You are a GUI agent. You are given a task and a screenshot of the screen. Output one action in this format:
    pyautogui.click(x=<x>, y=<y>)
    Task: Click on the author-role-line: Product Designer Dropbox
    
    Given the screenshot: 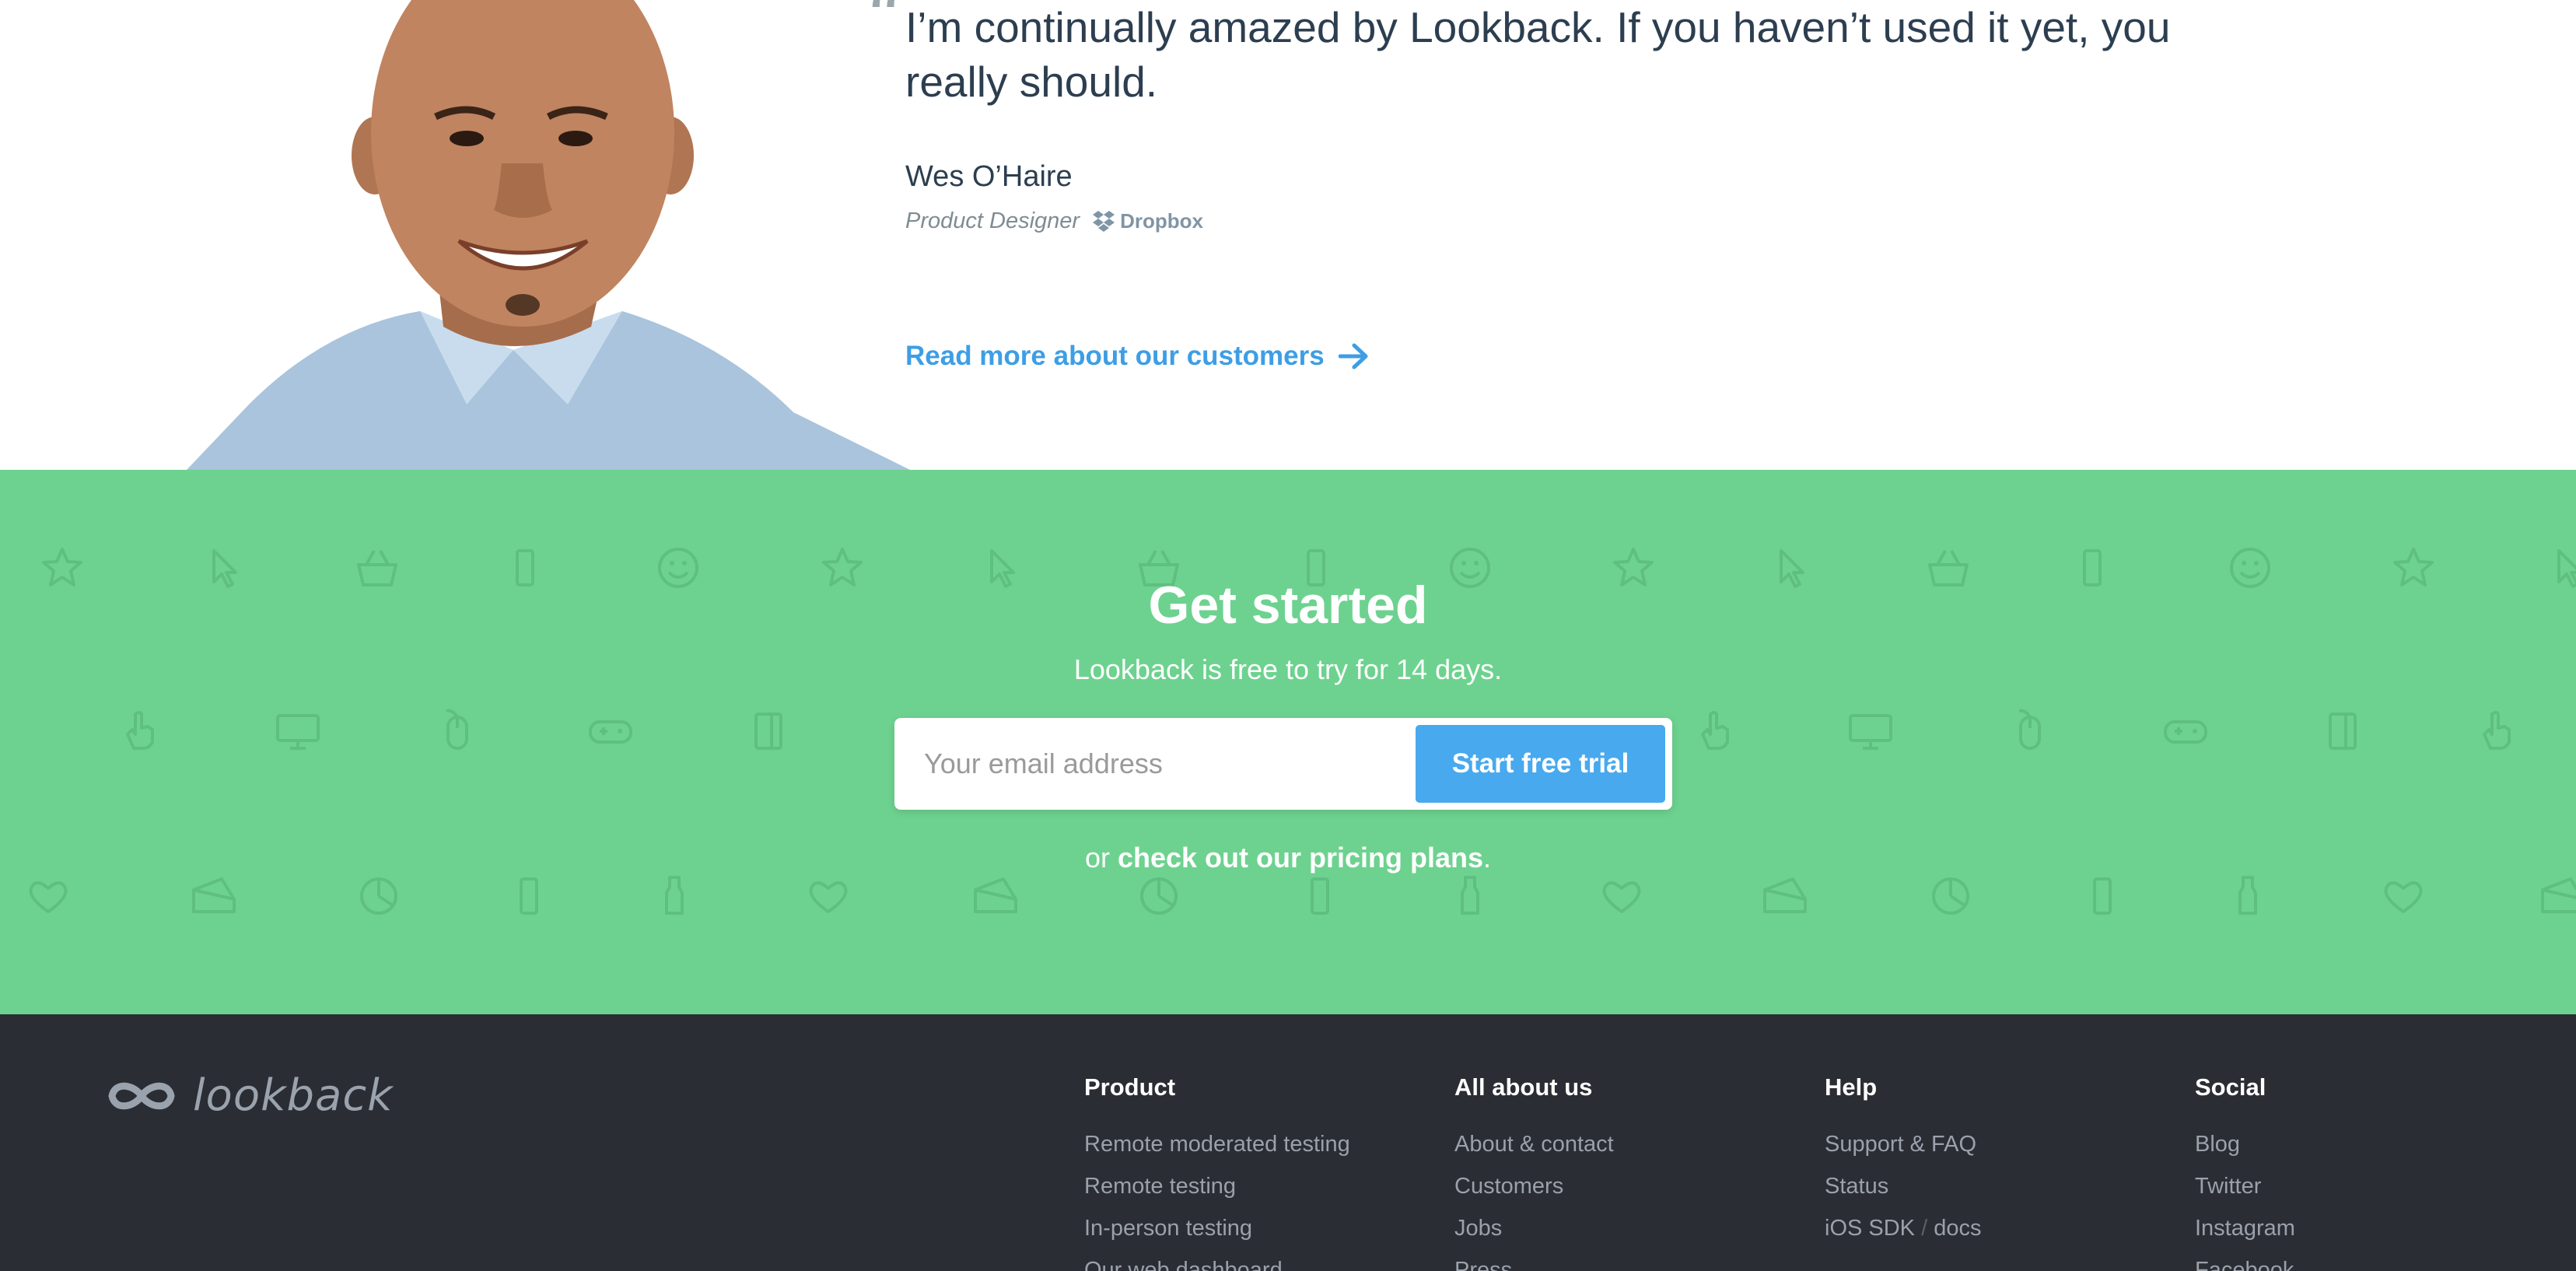 What is the action you would take?
    pyautogui.click(x=1054, y=221)
    